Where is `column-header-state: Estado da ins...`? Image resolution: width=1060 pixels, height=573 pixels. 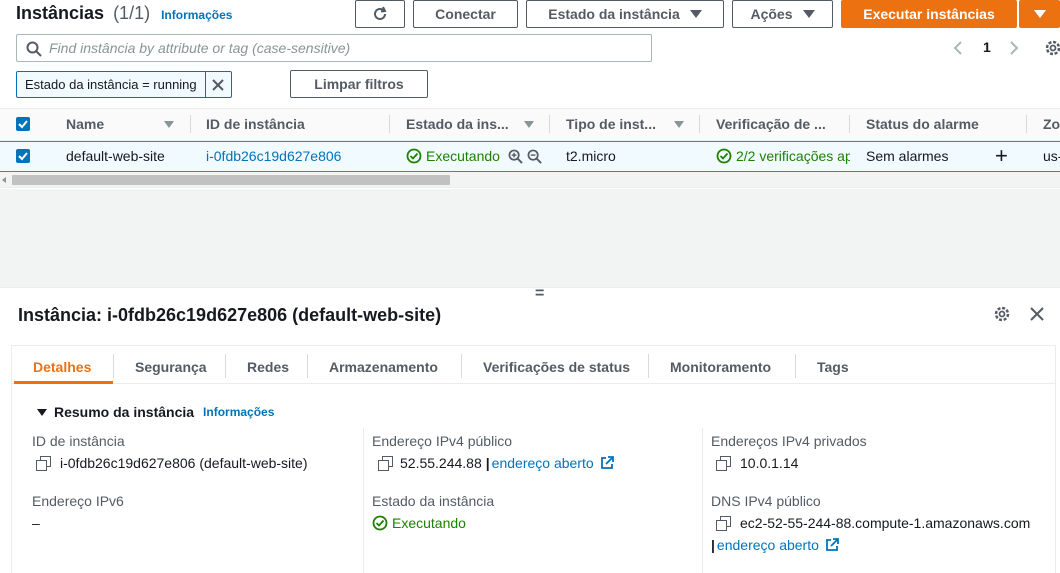 column-header-state: Estado da ins... is located at coordinates (457, 124).